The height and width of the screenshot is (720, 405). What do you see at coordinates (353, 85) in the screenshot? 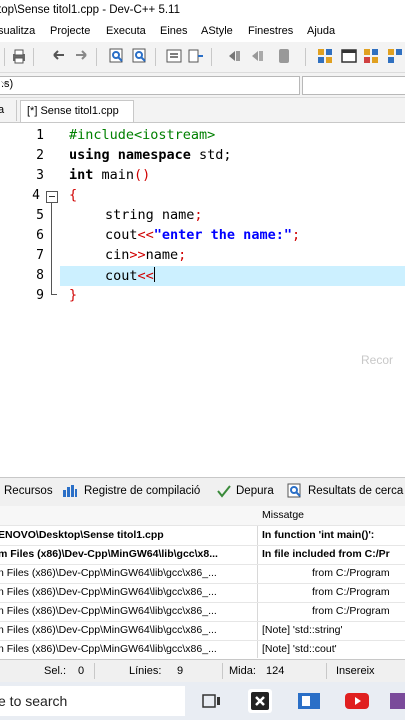
I see `secondary-selector` at bounding box center [353, 85].